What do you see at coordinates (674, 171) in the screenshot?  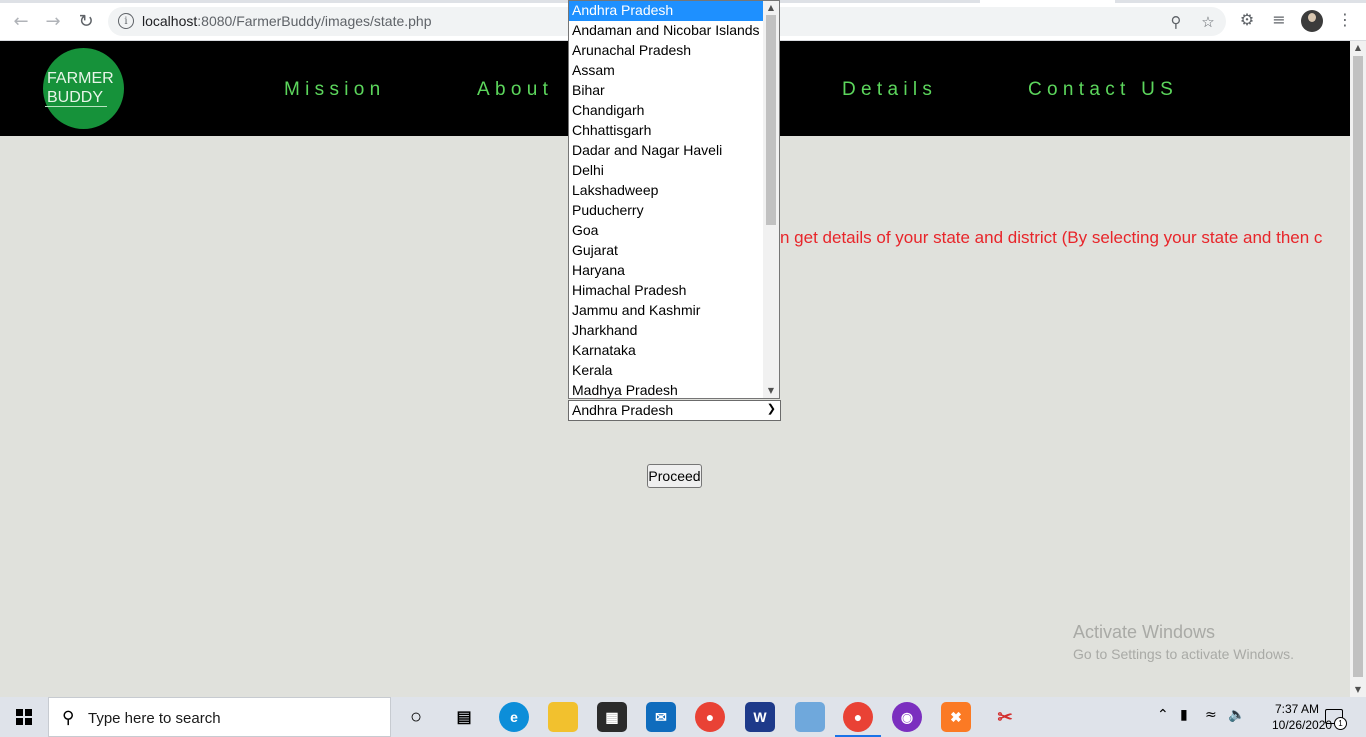 I see `state-option: Delhi` at bounding box center [674, 171].